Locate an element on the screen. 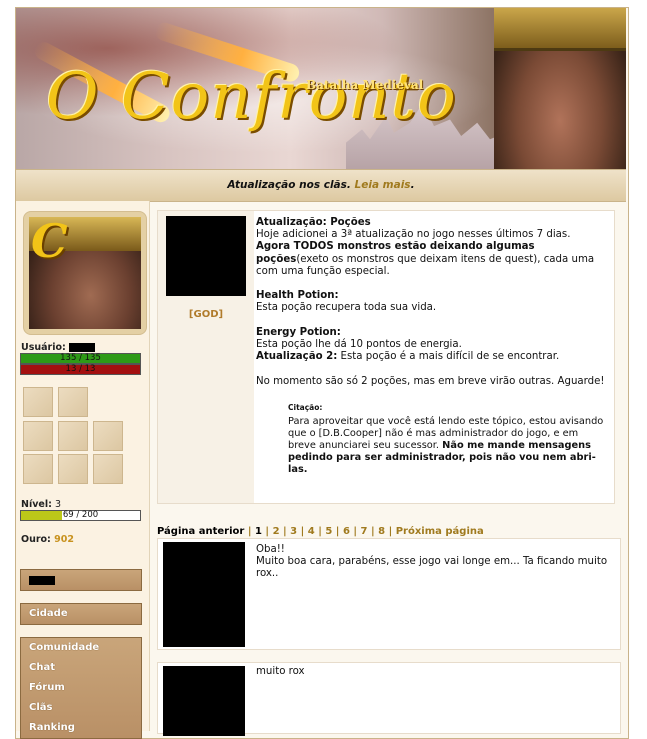  menu-item-city: Cidade is located at coordinates (81, 614).